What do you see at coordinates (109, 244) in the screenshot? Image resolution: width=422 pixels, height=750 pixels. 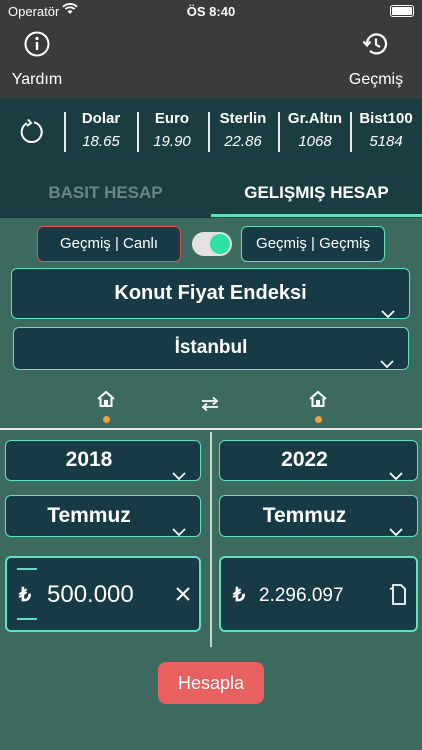 I see `mode-past-live-button: Geçmiş | Canlı` at bounding box center [109, 244].